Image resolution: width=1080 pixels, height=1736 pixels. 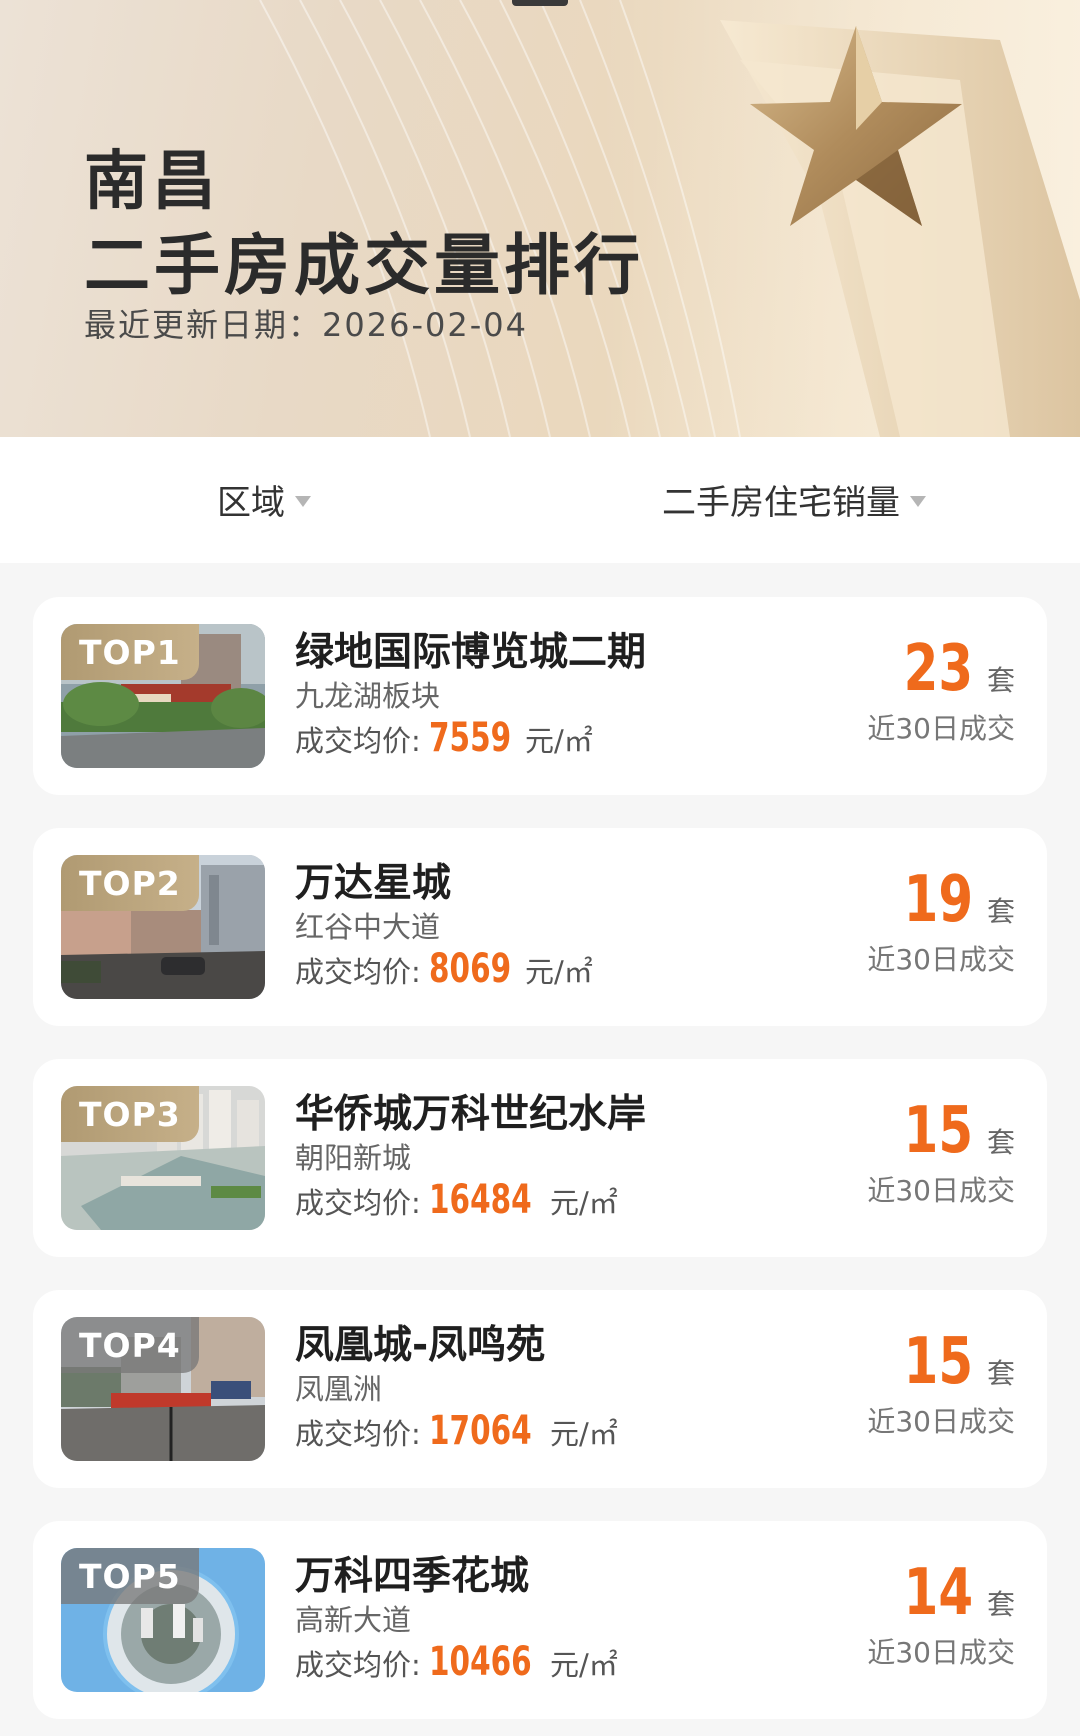 What do you see at coordinates (364, 265) in the screenshot?
I see `page-title: 二手房成交量排行` at bounding box center [364, 265].